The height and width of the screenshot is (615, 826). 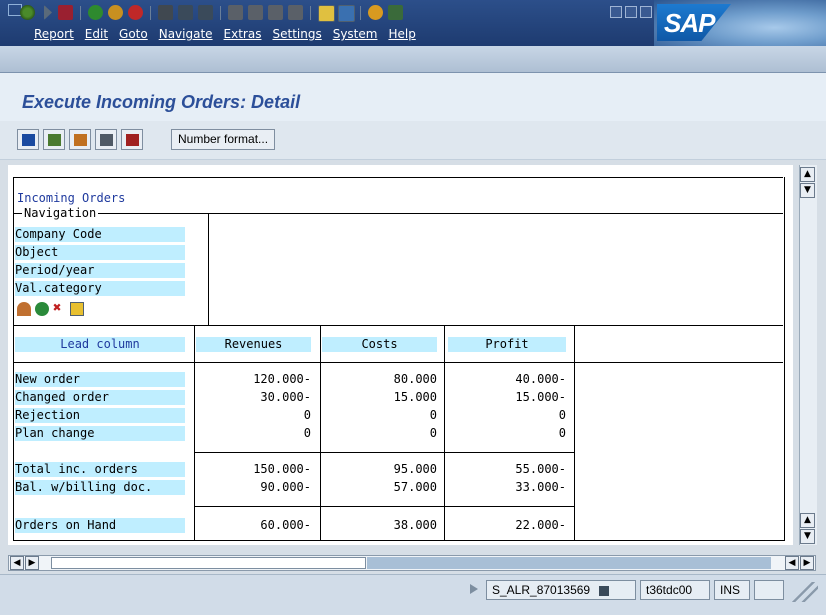 I want to click on minimize-icon, so click(x=616, y=12).